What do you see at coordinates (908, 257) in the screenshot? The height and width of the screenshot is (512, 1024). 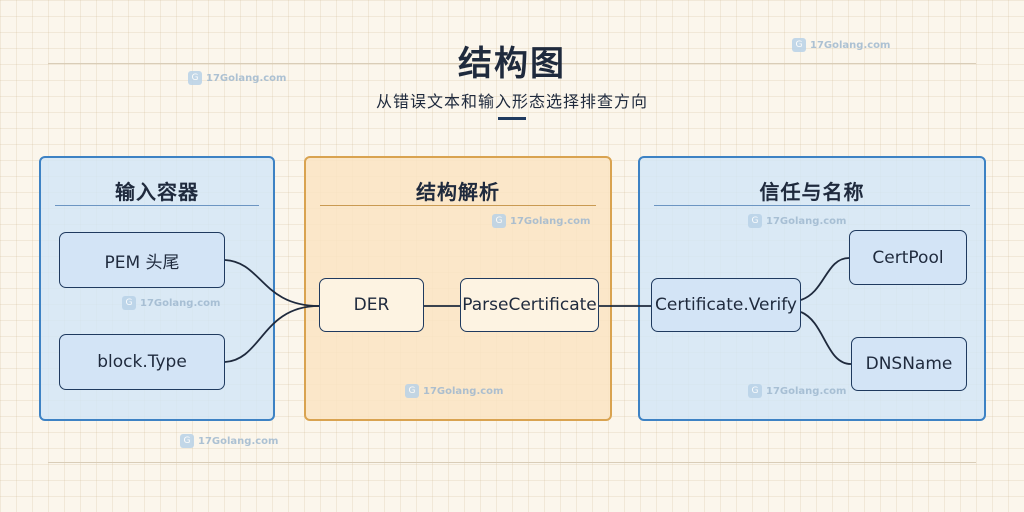 I see `node-certpool: CertPool` at bounding box center [908, 257].